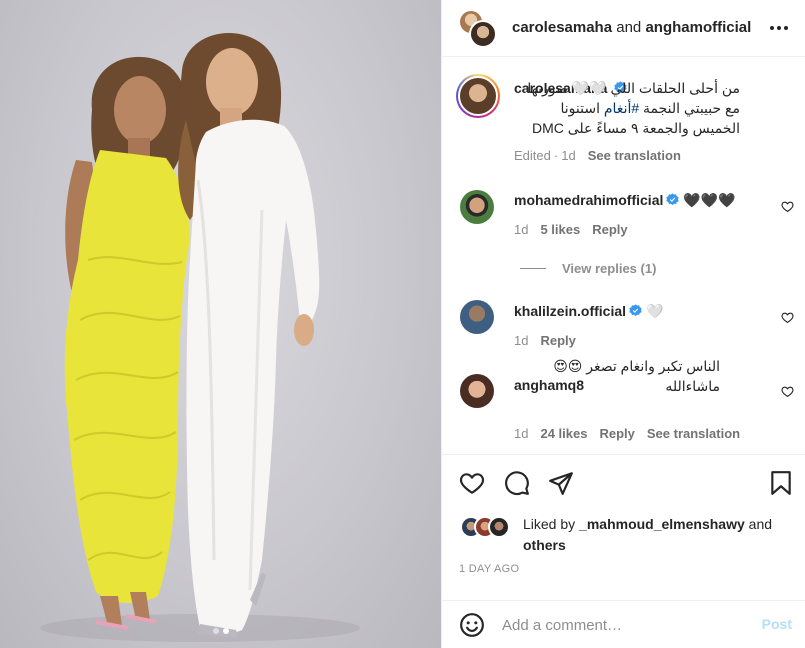 The height and width of the screenshot is (648, 805). Describe the element at coordinates (658, 535) in the screenshot. I see `liked-by-text: Liked by _mahmoud_elmenshawy and others` at that location.